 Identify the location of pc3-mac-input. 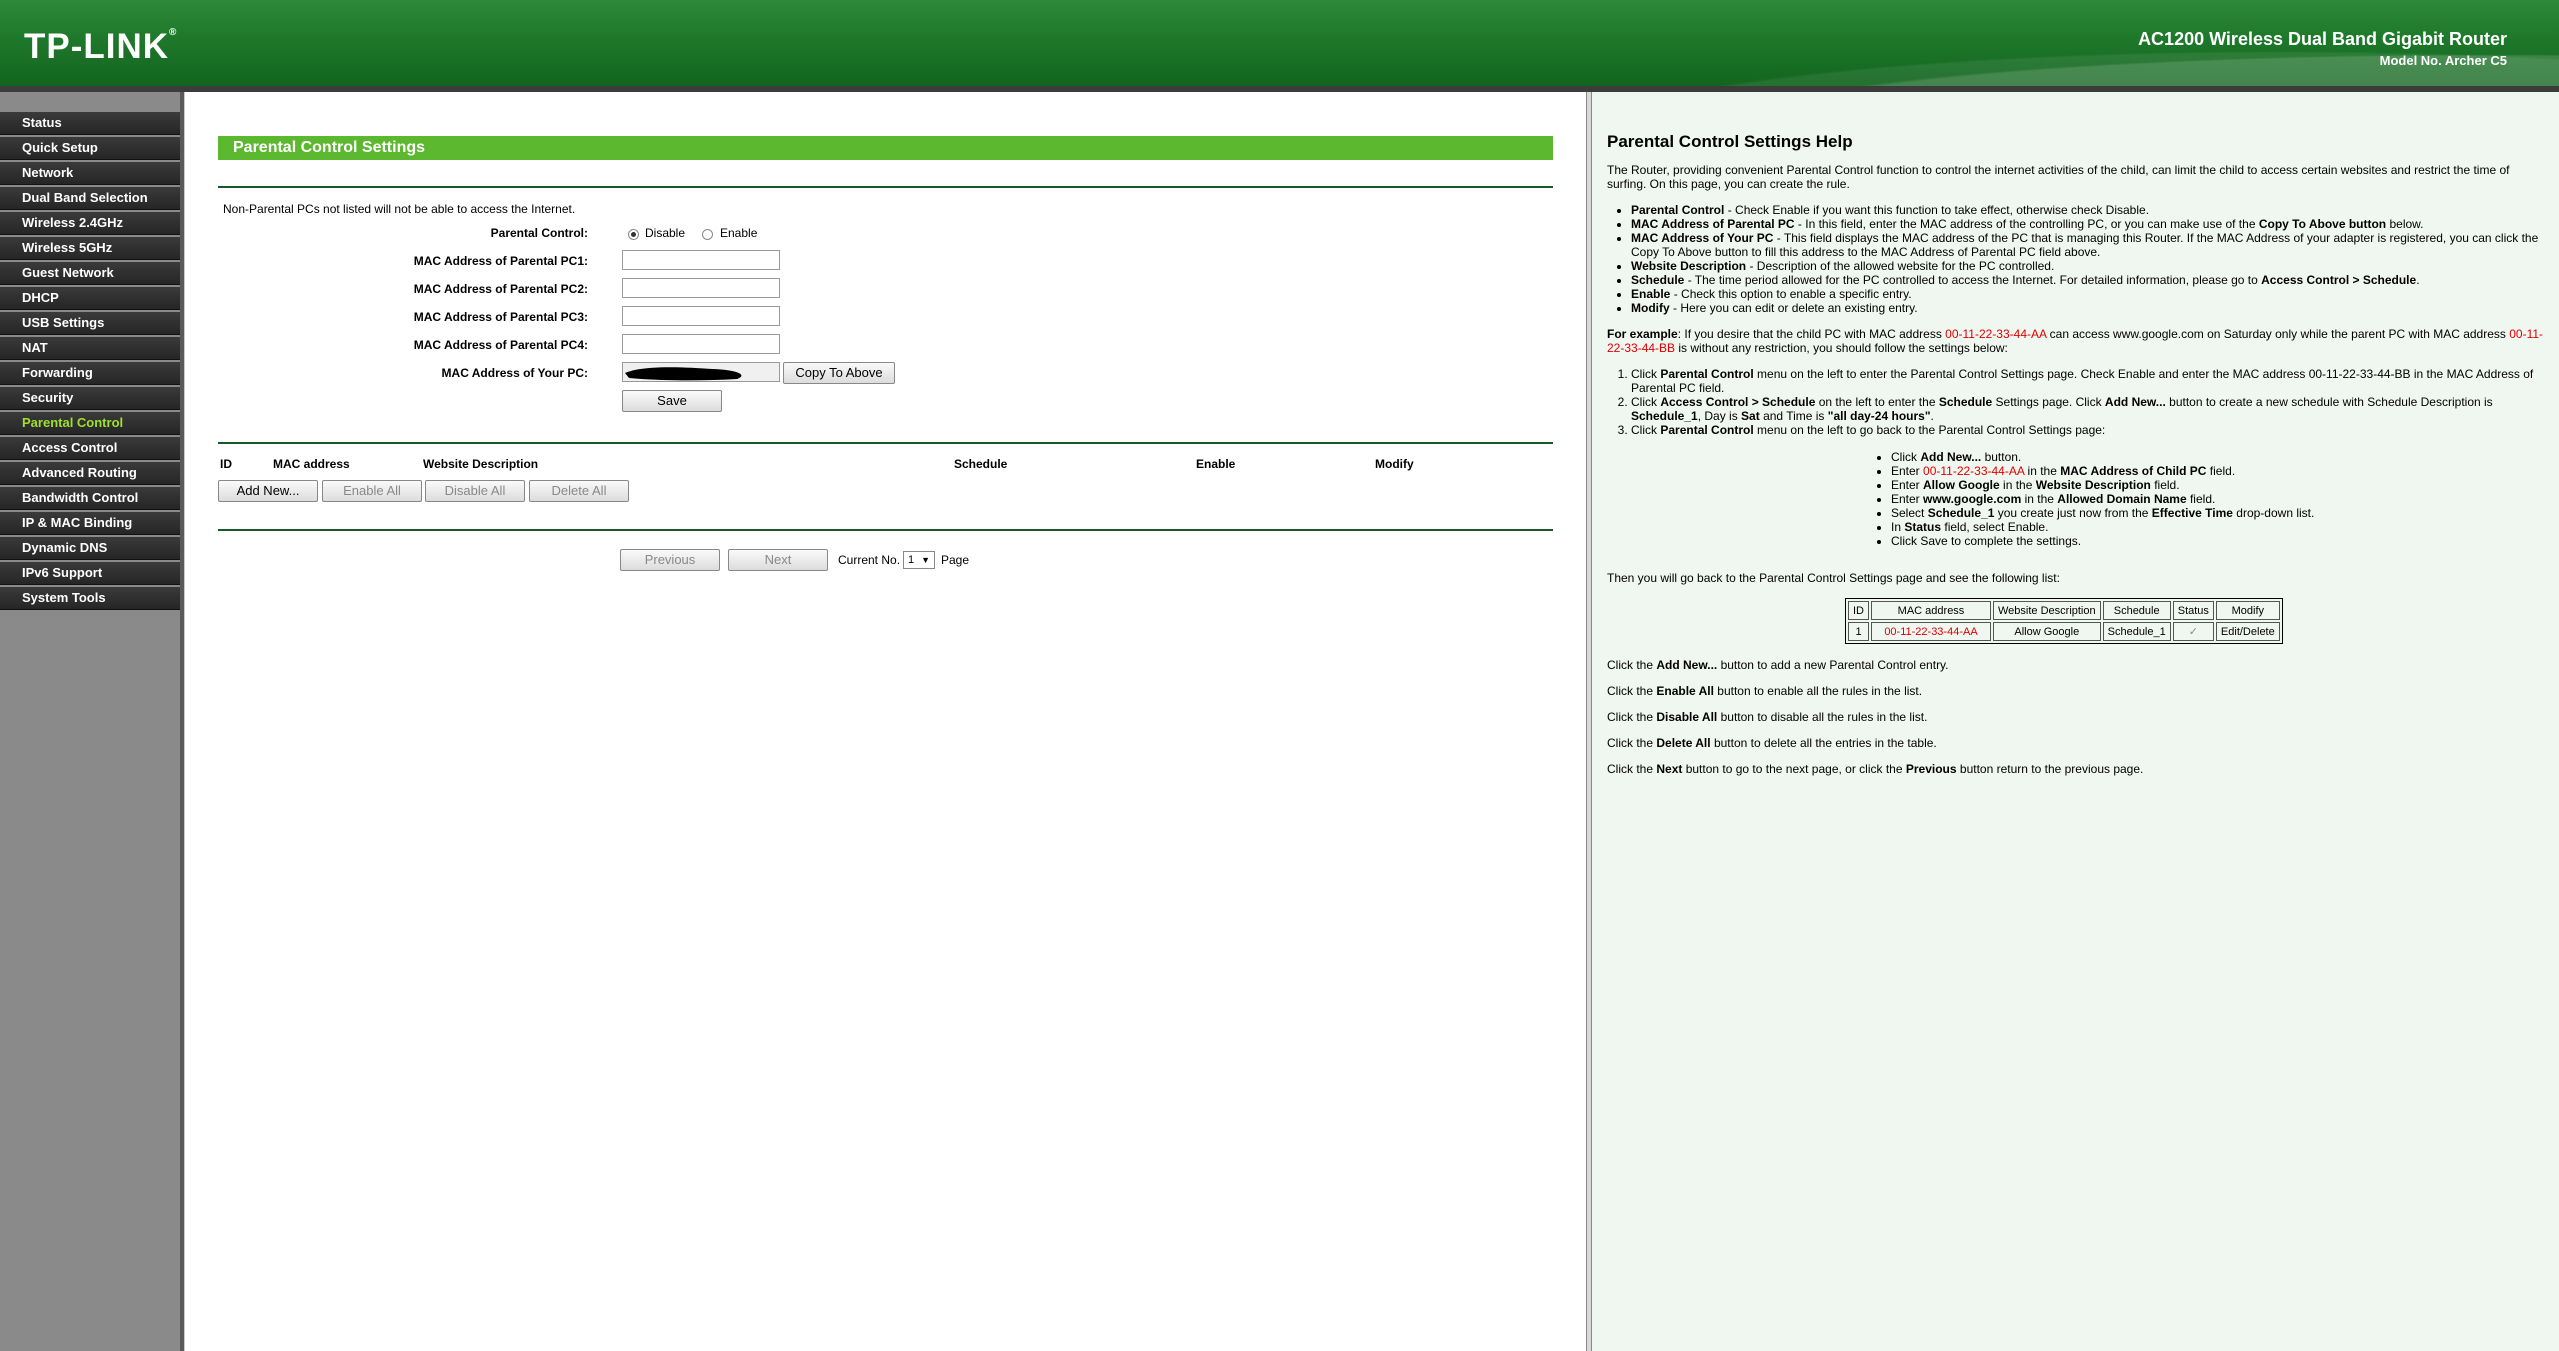
(701, 316).